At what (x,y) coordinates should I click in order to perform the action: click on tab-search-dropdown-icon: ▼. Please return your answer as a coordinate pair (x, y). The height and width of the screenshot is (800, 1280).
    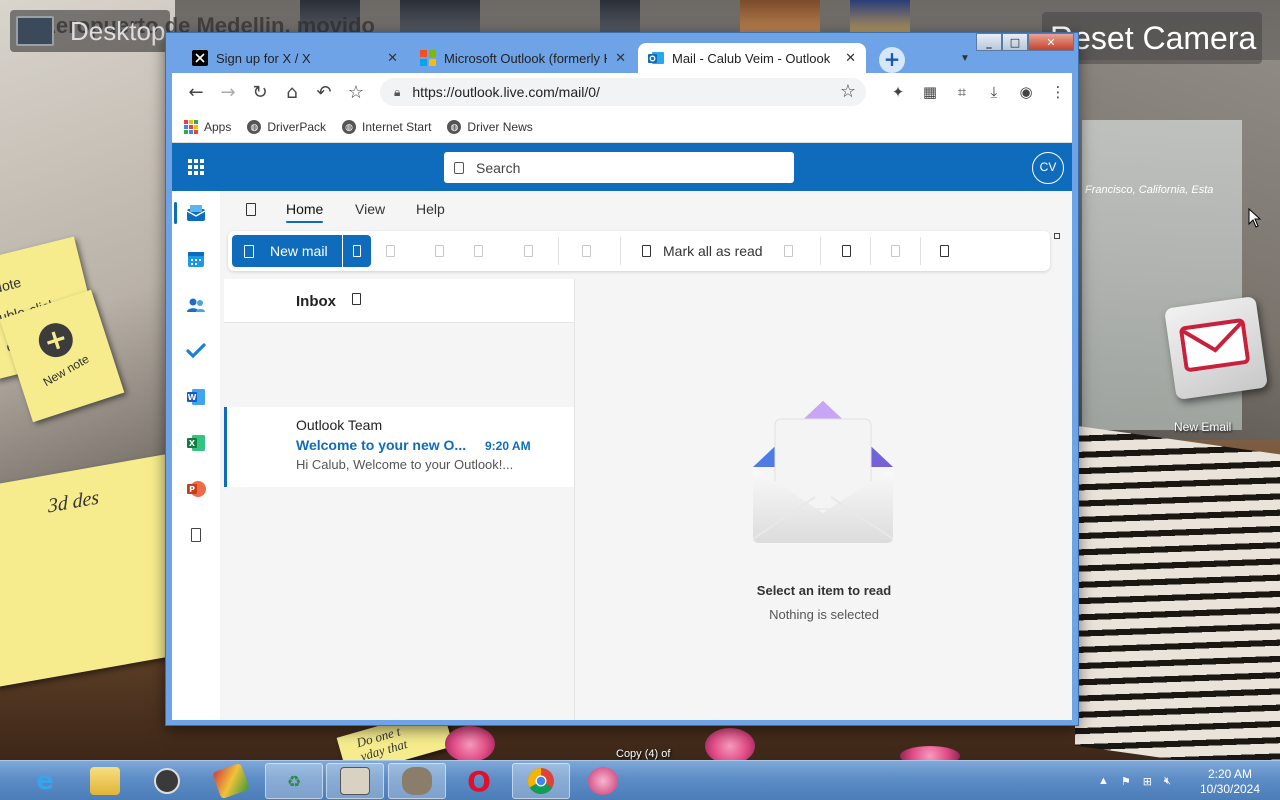
    Looking at the image, I should click on (965, 58).